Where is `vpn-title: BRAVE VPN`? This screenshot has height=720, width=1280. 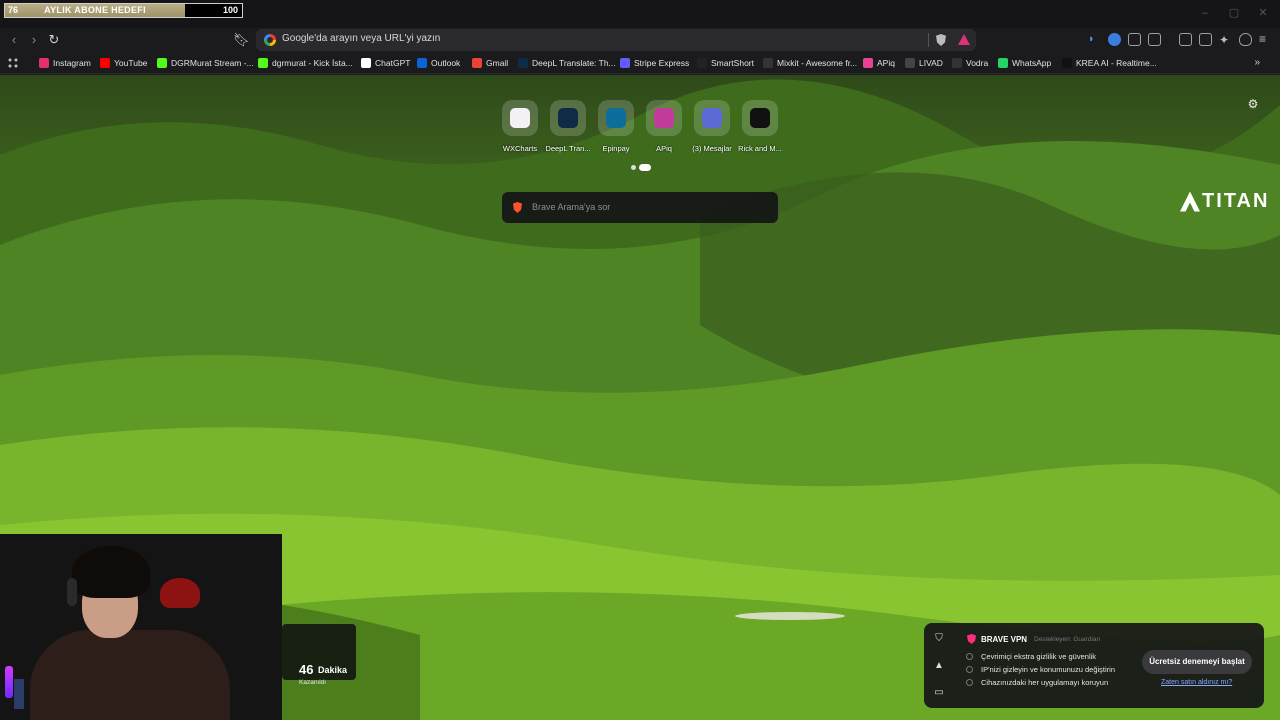
vpn-title: BRAVE VPN is located at coordinates (1004, 639).